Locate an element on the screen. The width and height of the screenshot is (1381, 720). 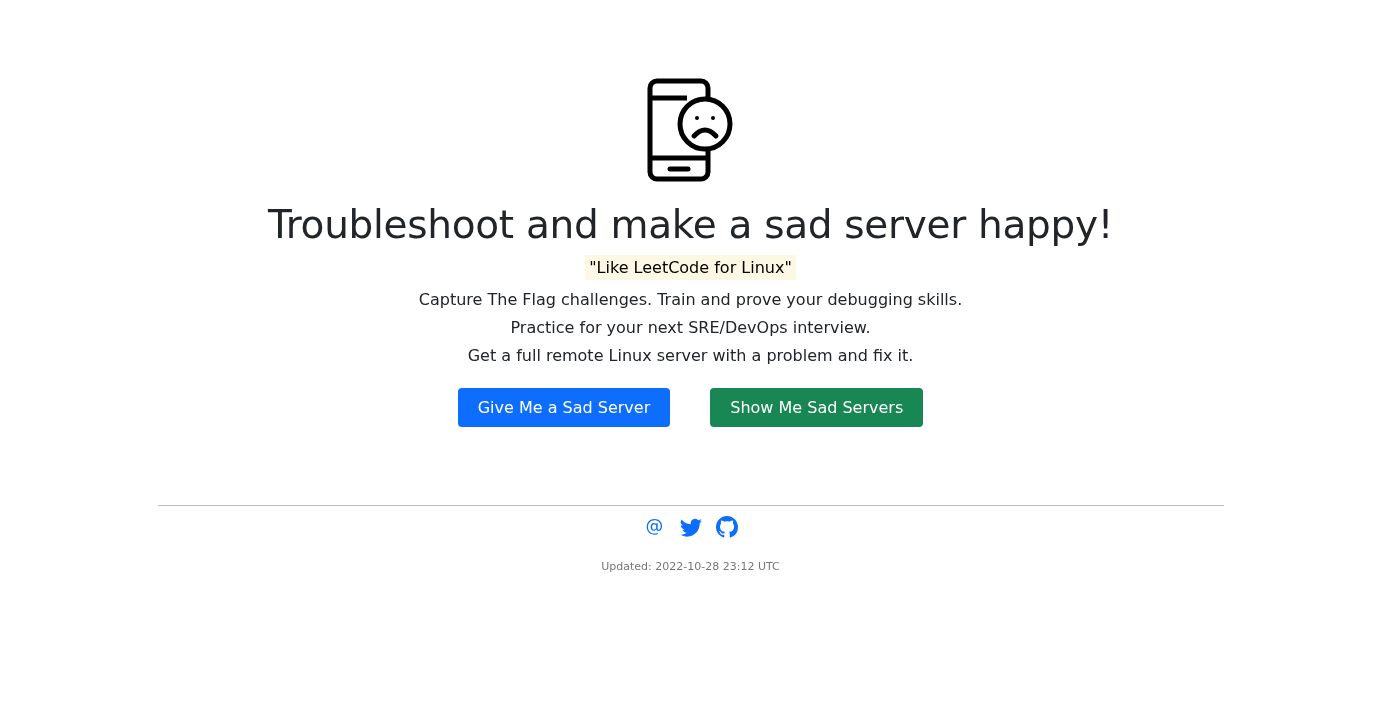
show-servers-button: Show Me Sad Servers is located at coordinates (817, 407).